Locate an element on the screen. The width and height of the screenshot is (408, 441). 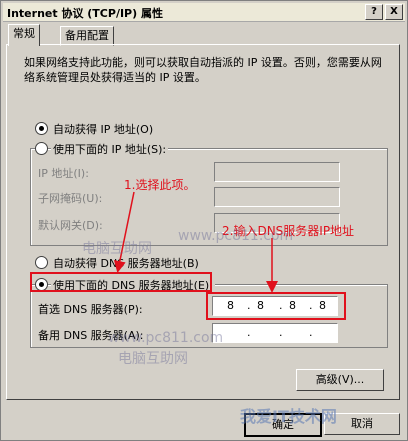
ip-manual-radio is located at coordinates (41, 148).